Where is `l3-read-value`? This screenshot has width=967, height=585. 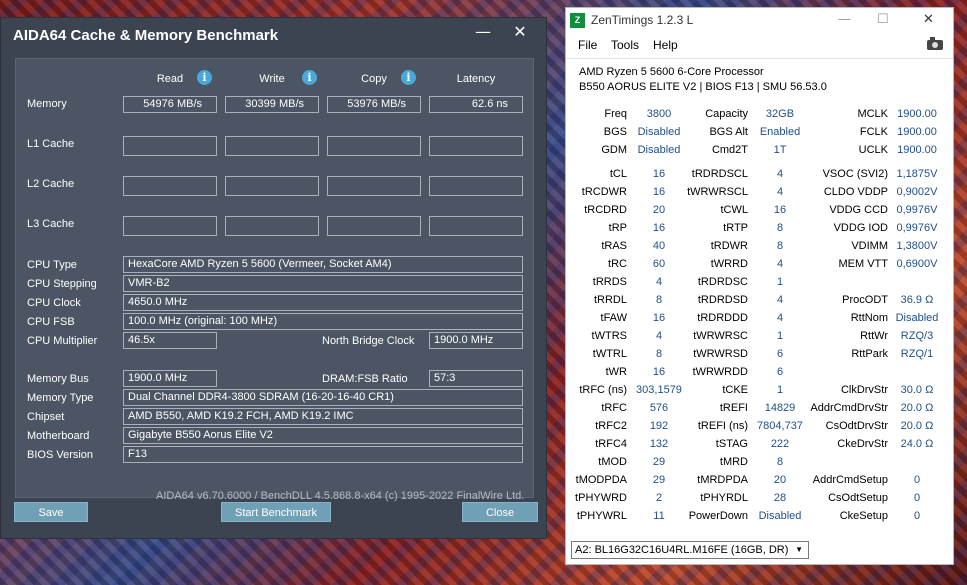 l3-read-value is located at coordinates (170, 226).